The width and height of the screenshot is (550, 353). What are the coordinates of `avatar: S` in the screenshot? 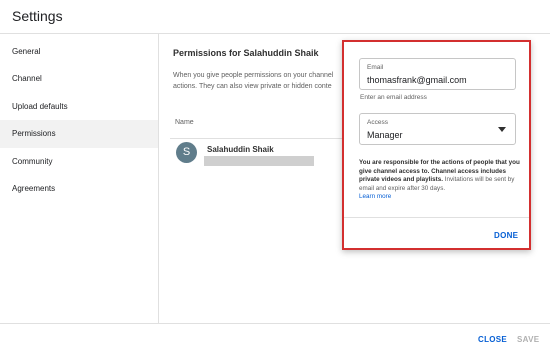 It's located at (186, 152).